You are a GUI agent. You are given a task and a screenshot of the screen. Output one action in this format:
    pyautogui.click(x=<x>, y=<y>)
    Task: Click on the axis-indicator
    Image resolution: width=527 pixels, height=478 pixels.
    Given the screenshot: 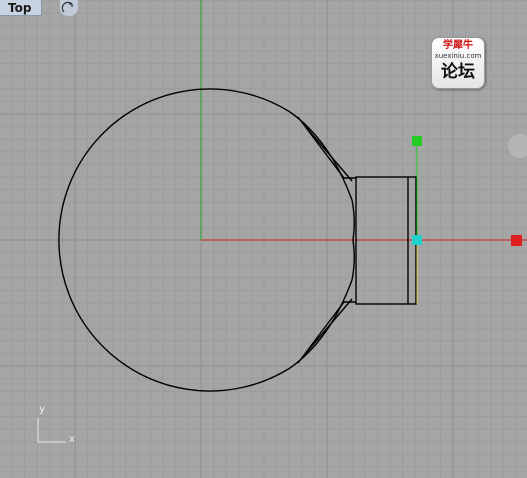 What is the action you would take?
    pyautogui.click(x=51, y=430)
    